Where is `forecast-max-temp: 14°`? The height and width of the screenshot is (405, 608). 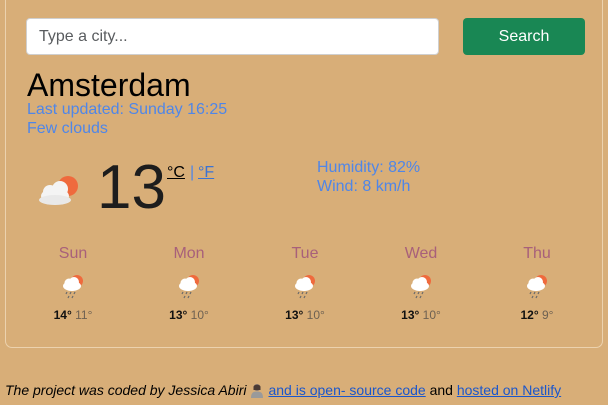
forecast-max-temp: 14° is located at coordinates (62, 315).